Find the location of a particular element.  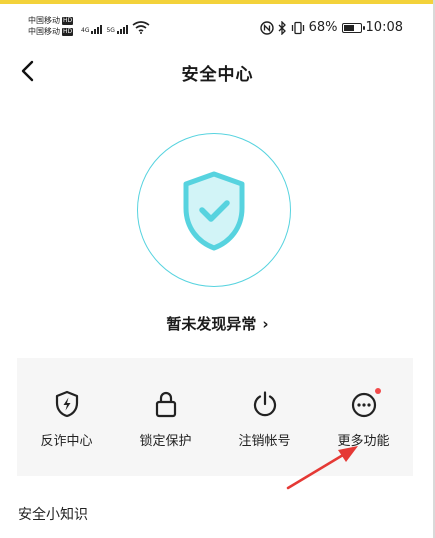

fn-lock-protection: 锁定保护 is located at coordinates (165, 417).